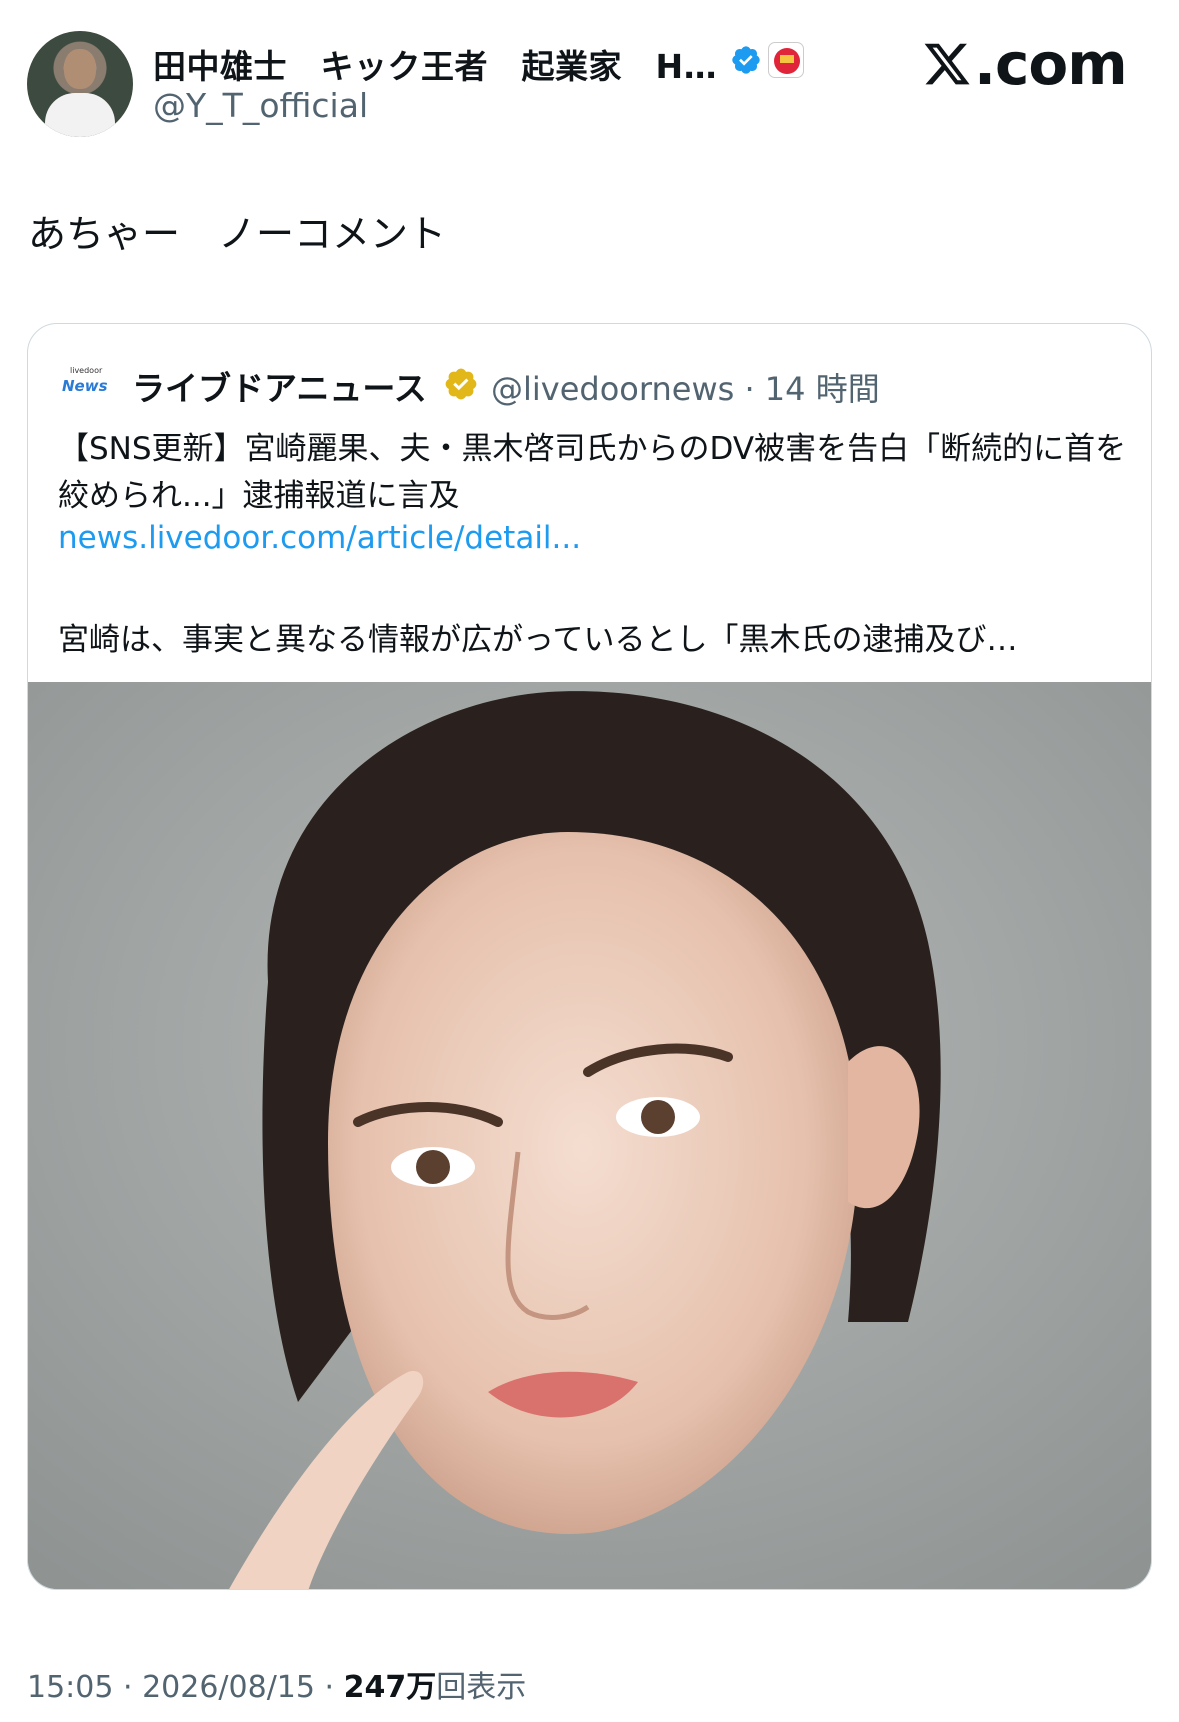 The image size is (1179, 1722). Describe the element at coordinates (86, 370) in the screenshot. I see `logo-small-text: livedoor` at that location.